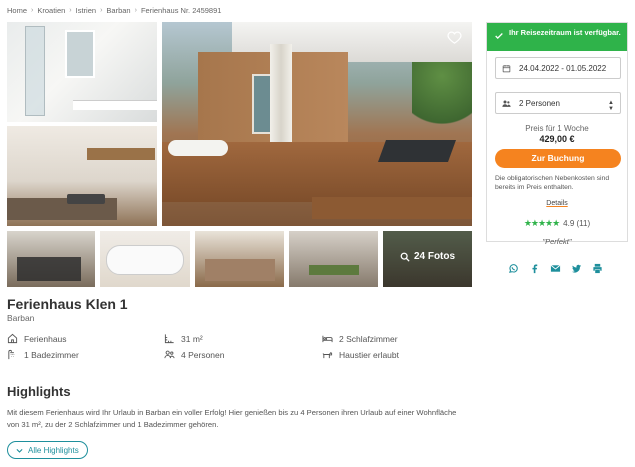 The image size is (635, 467). Describe the element at coordinates (198, 148) in the screenshot. I see `bathtub-shape` at that location.